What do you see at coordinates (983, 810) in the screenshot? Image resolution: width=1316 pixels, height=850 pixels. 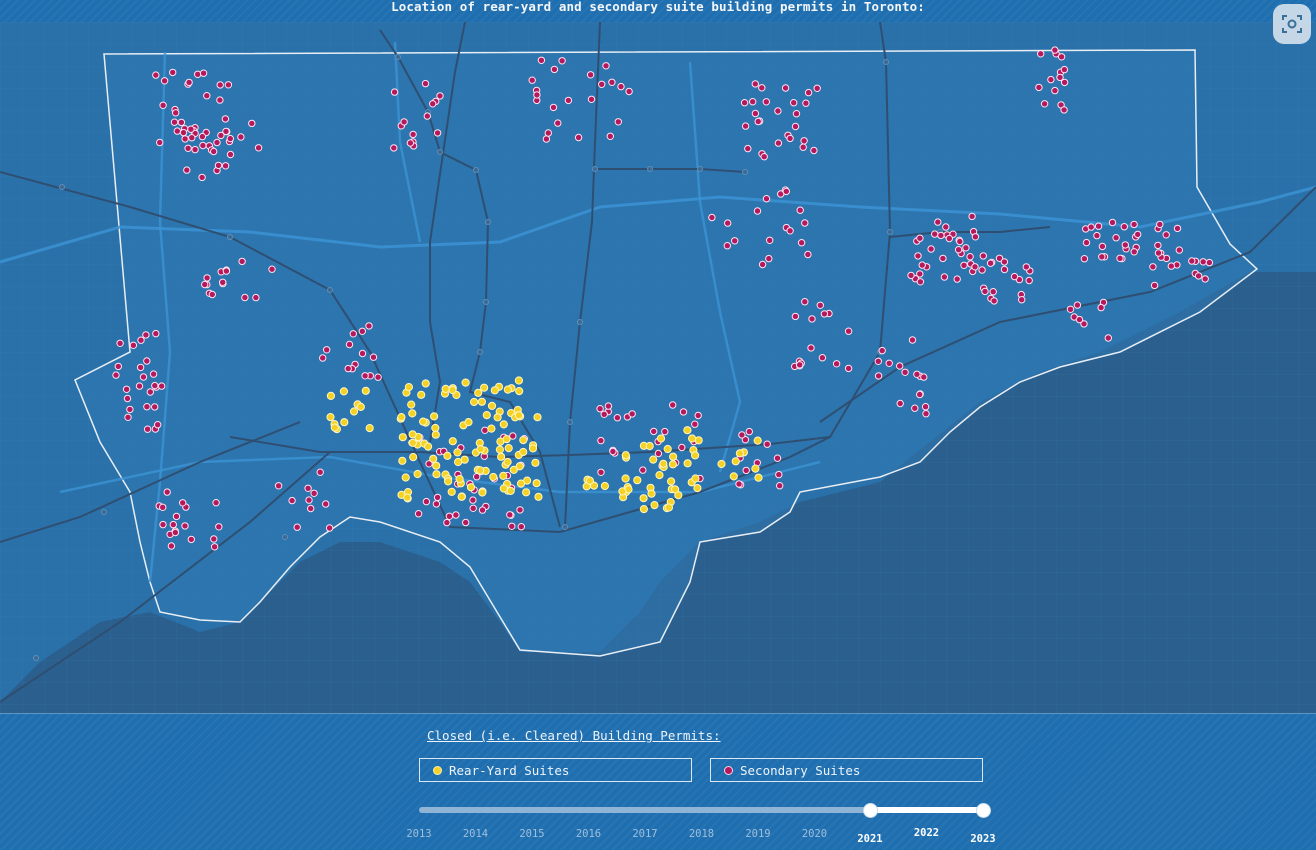 I see `year-slider-end-handle` at bounding box center [983, 810].